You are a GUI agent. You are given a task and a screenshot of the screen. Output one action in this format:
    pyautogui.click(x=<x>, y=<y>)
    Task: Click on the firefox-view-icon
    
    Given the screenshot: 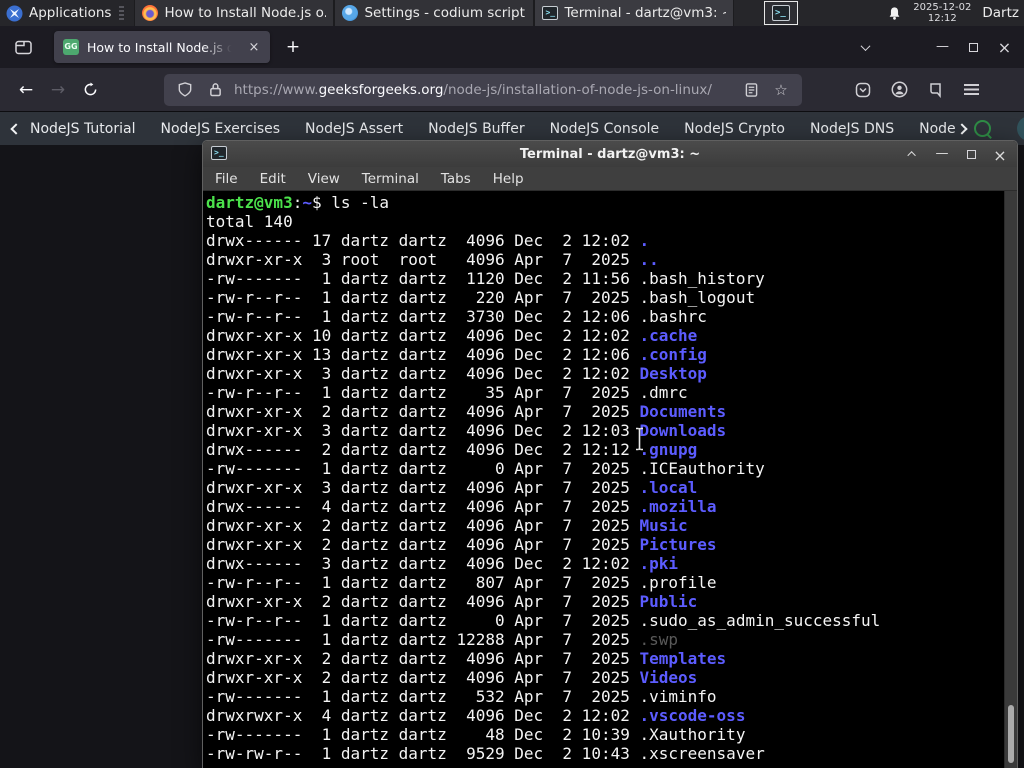 What is the action you would take?
    pyautogui.click(x=23, y=47)
    